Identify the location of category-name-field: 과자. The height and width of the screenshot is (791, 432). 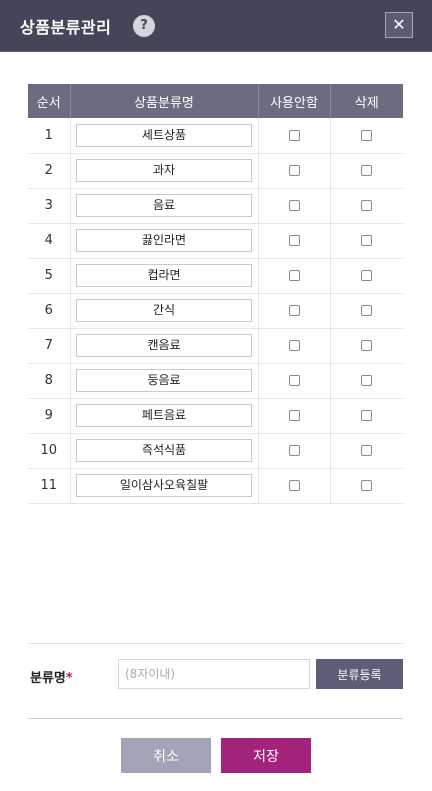
(164, 170).